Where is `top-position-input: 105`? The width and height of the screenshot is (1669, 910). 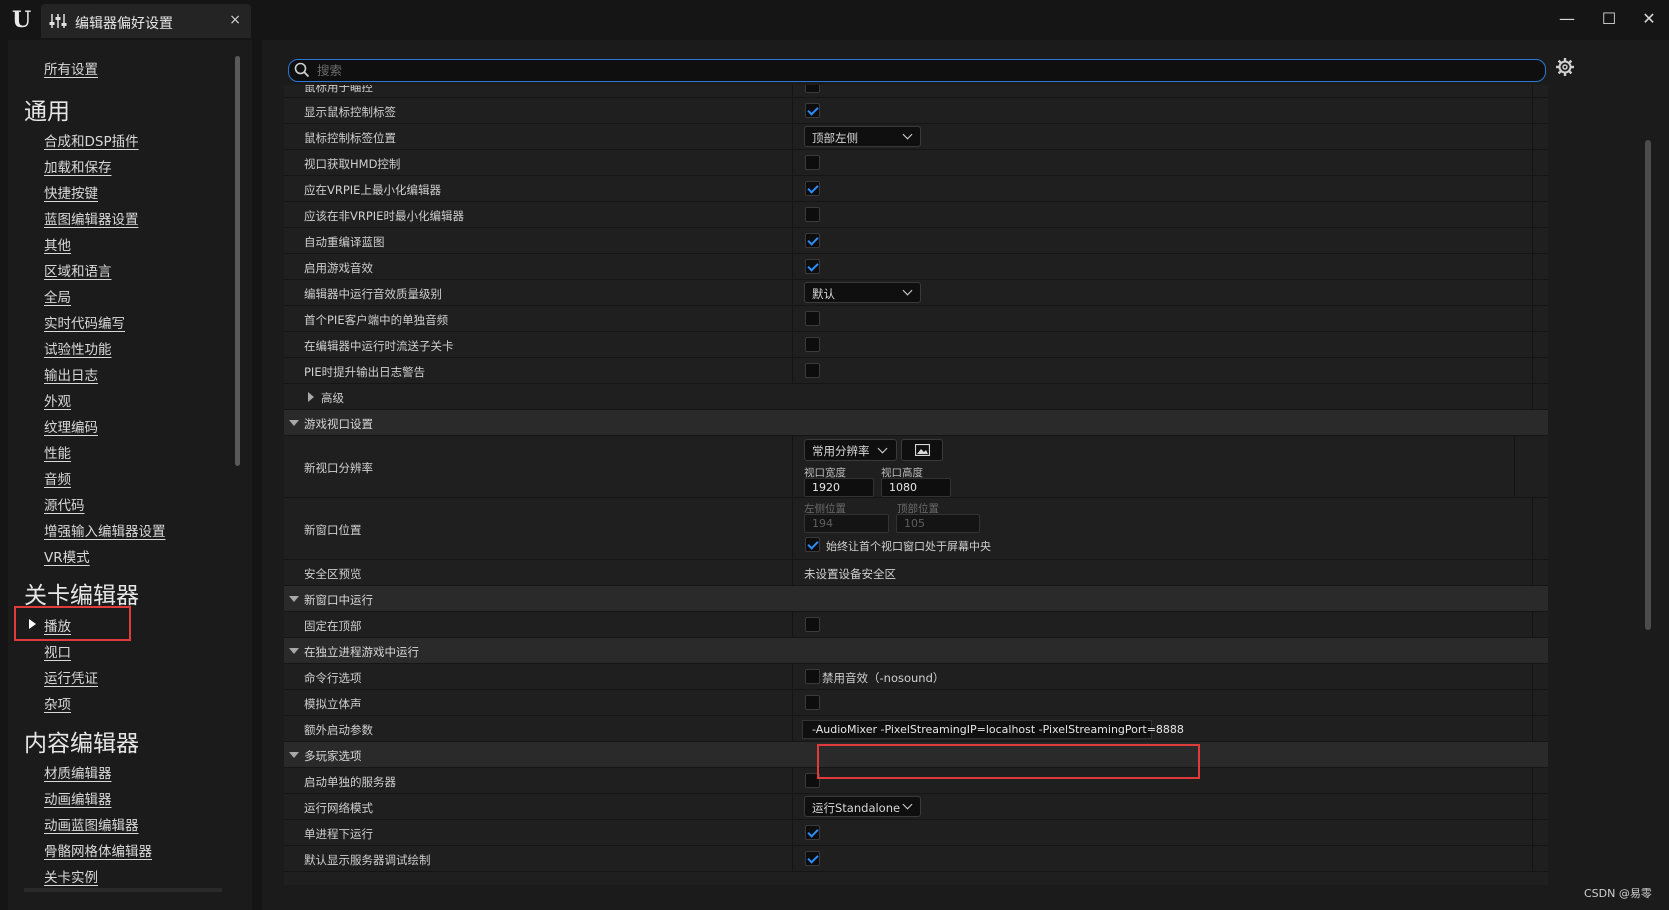
top-position-input: 105 is located at coordinates (938, 523).